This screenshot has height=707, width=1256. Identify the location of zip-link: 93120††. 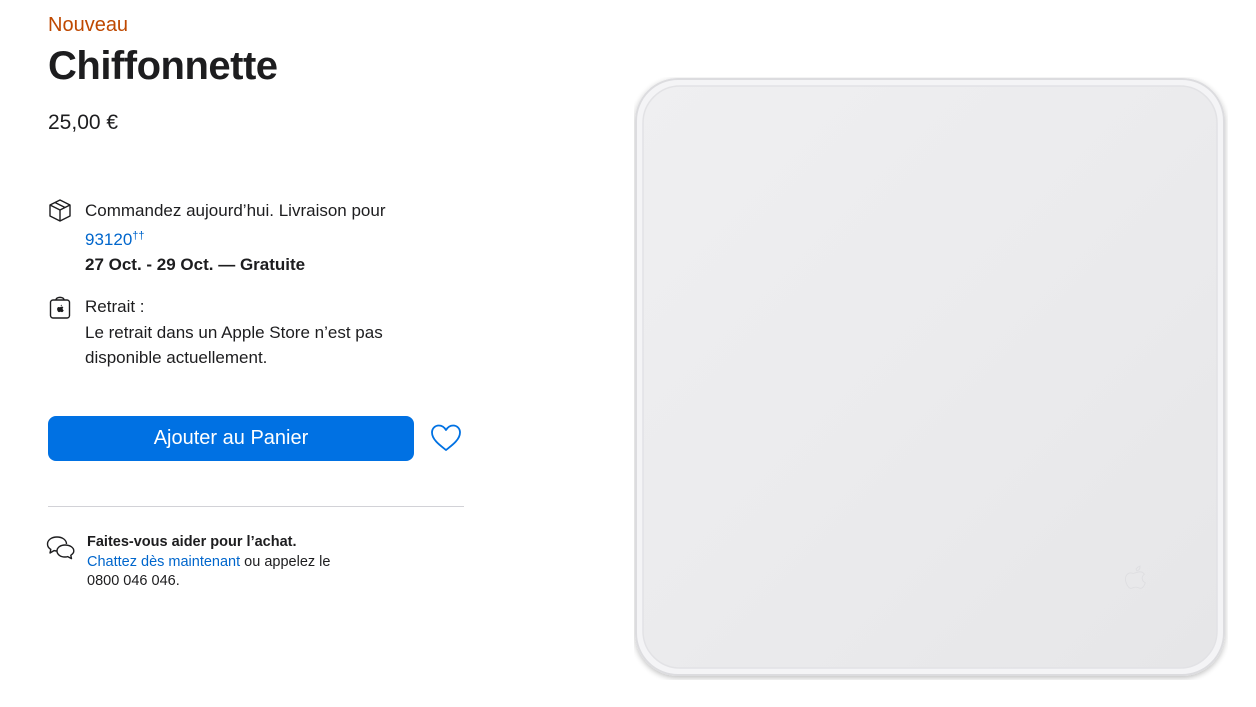
(235, 238).